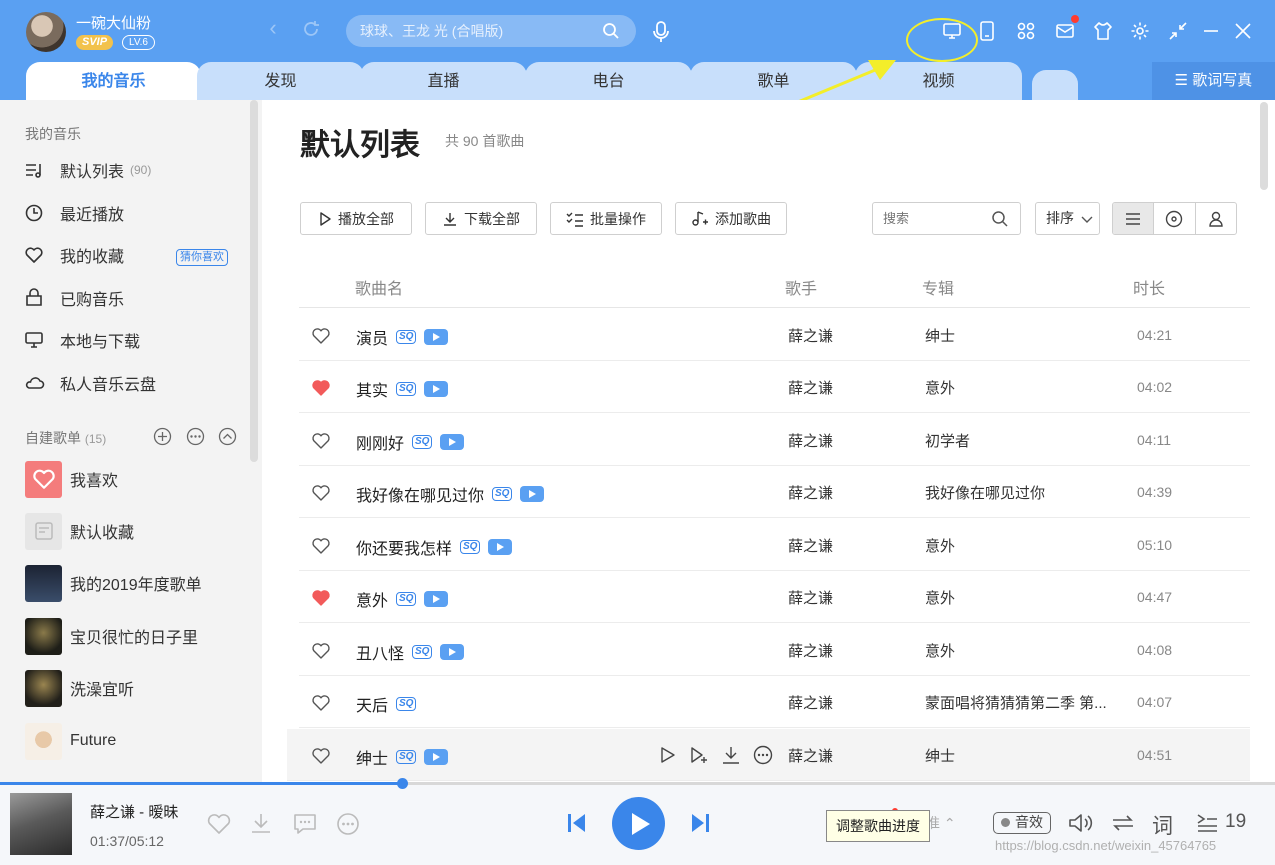  I want to click on apps-grid-icon, so click(1026, 31).